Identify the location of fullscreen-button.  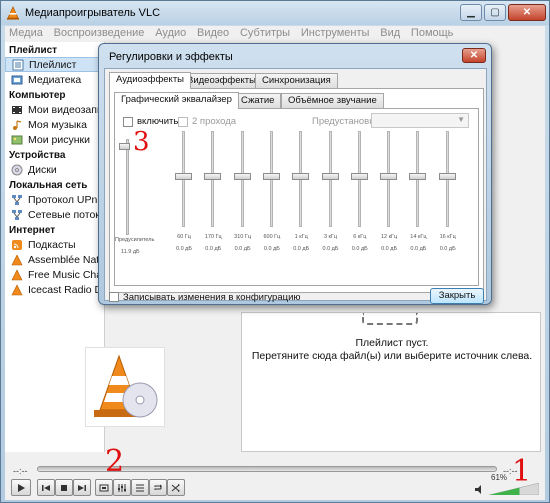
(104, 487).